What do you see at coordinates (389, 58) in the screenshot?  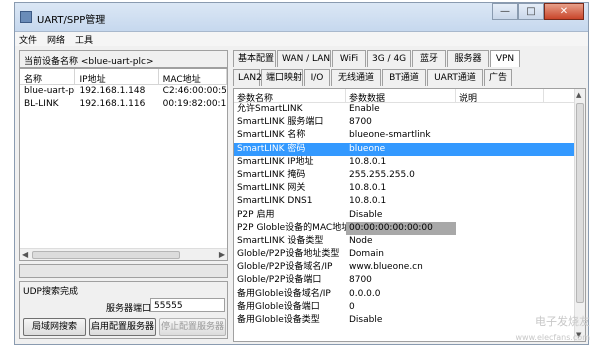 I see `tab-3g-4g: 3G / 4G` at bounding box center [389, 58].